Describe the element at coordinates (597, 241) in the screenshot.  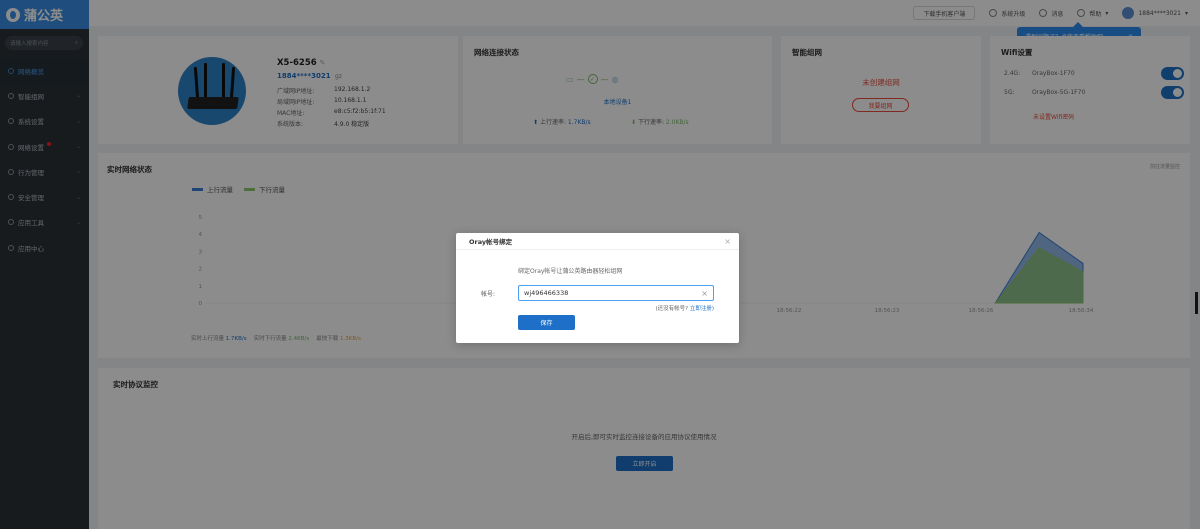
I see `modal-header: Oray帐号绑定 ×` at that location.